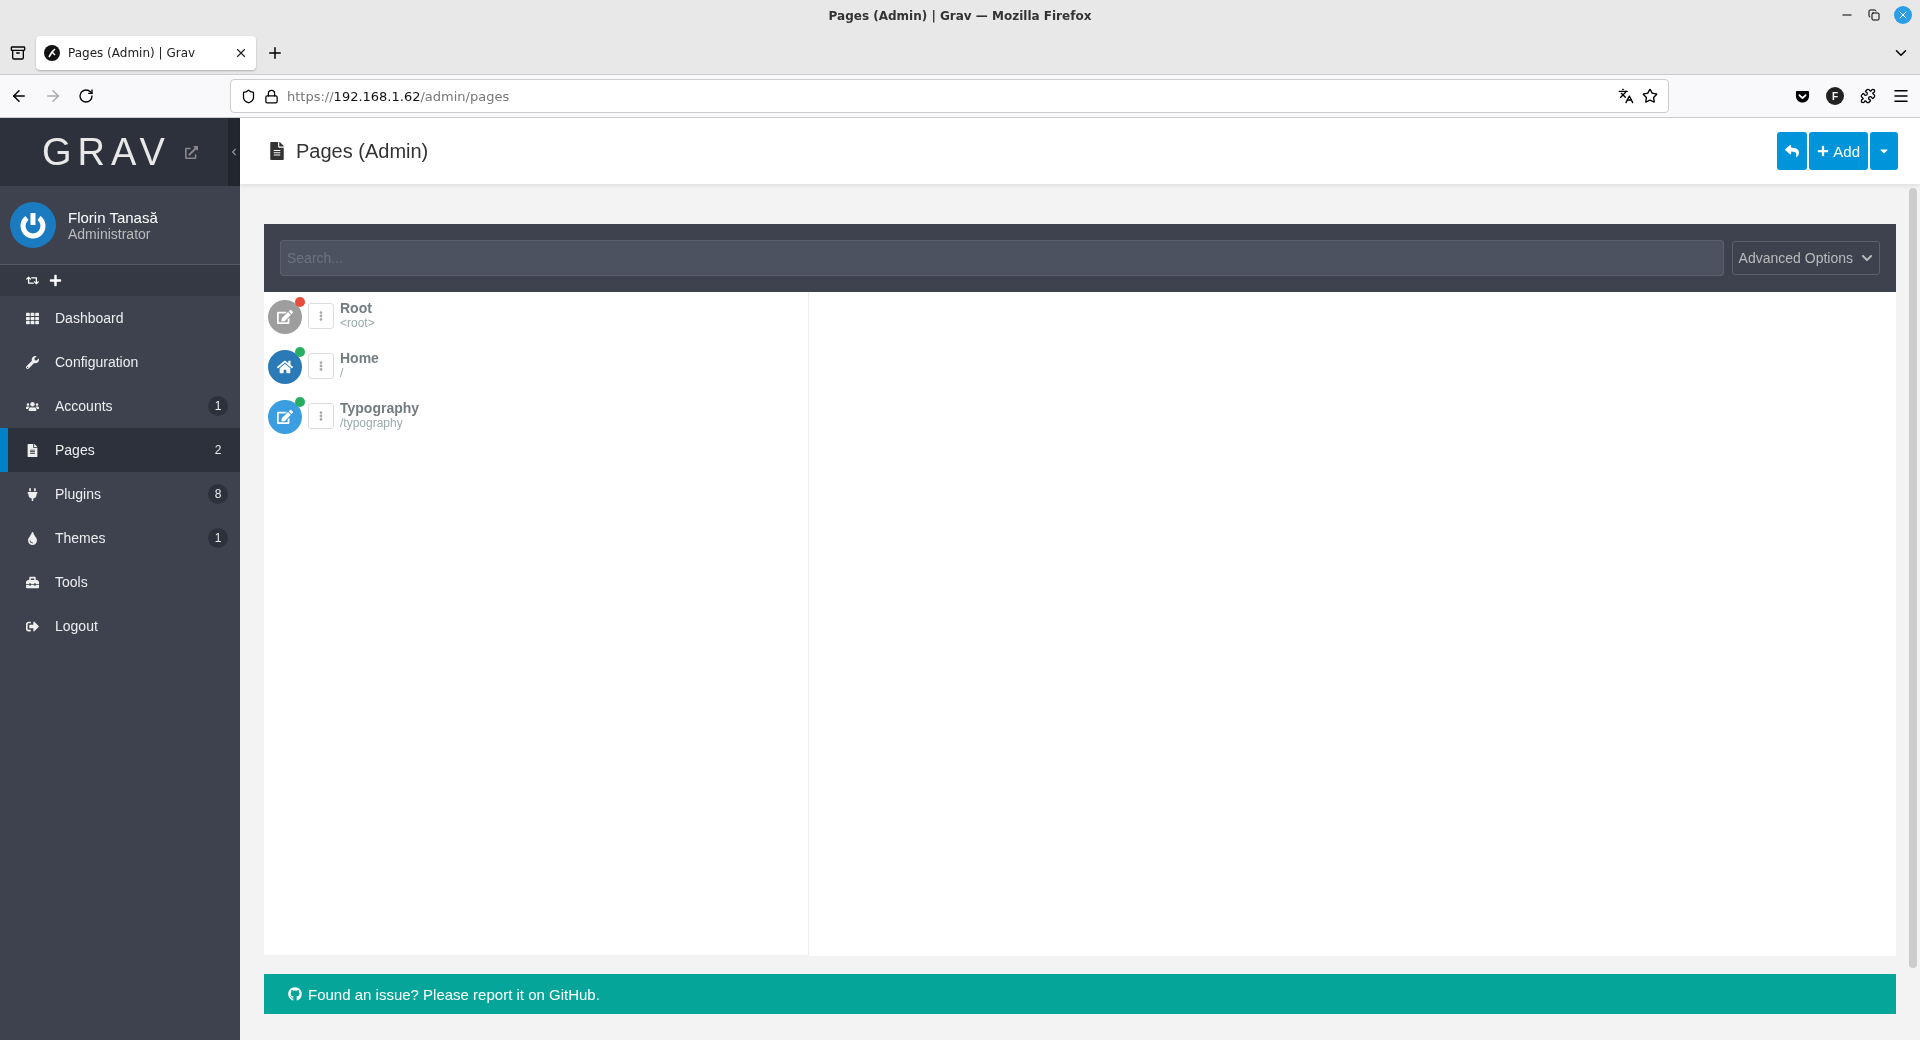 The height and width of the screenshot is (1040, 1920). What do you see at coordinates (949, 96) in the screenshot?
I see `url-field: https://192.168.1.62/admin/pages` at bounding box center [949, 96].